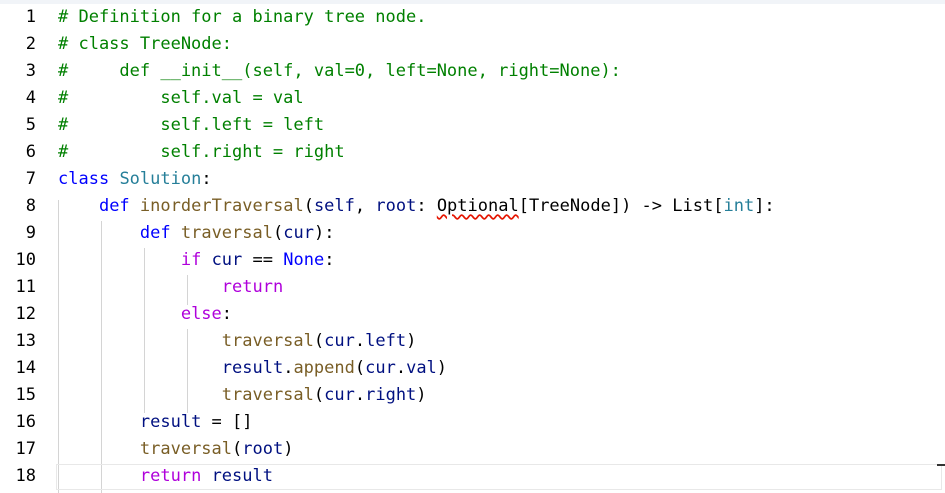  I want to click on code-line: 13 traversal(cur.left), so click(472, 341).